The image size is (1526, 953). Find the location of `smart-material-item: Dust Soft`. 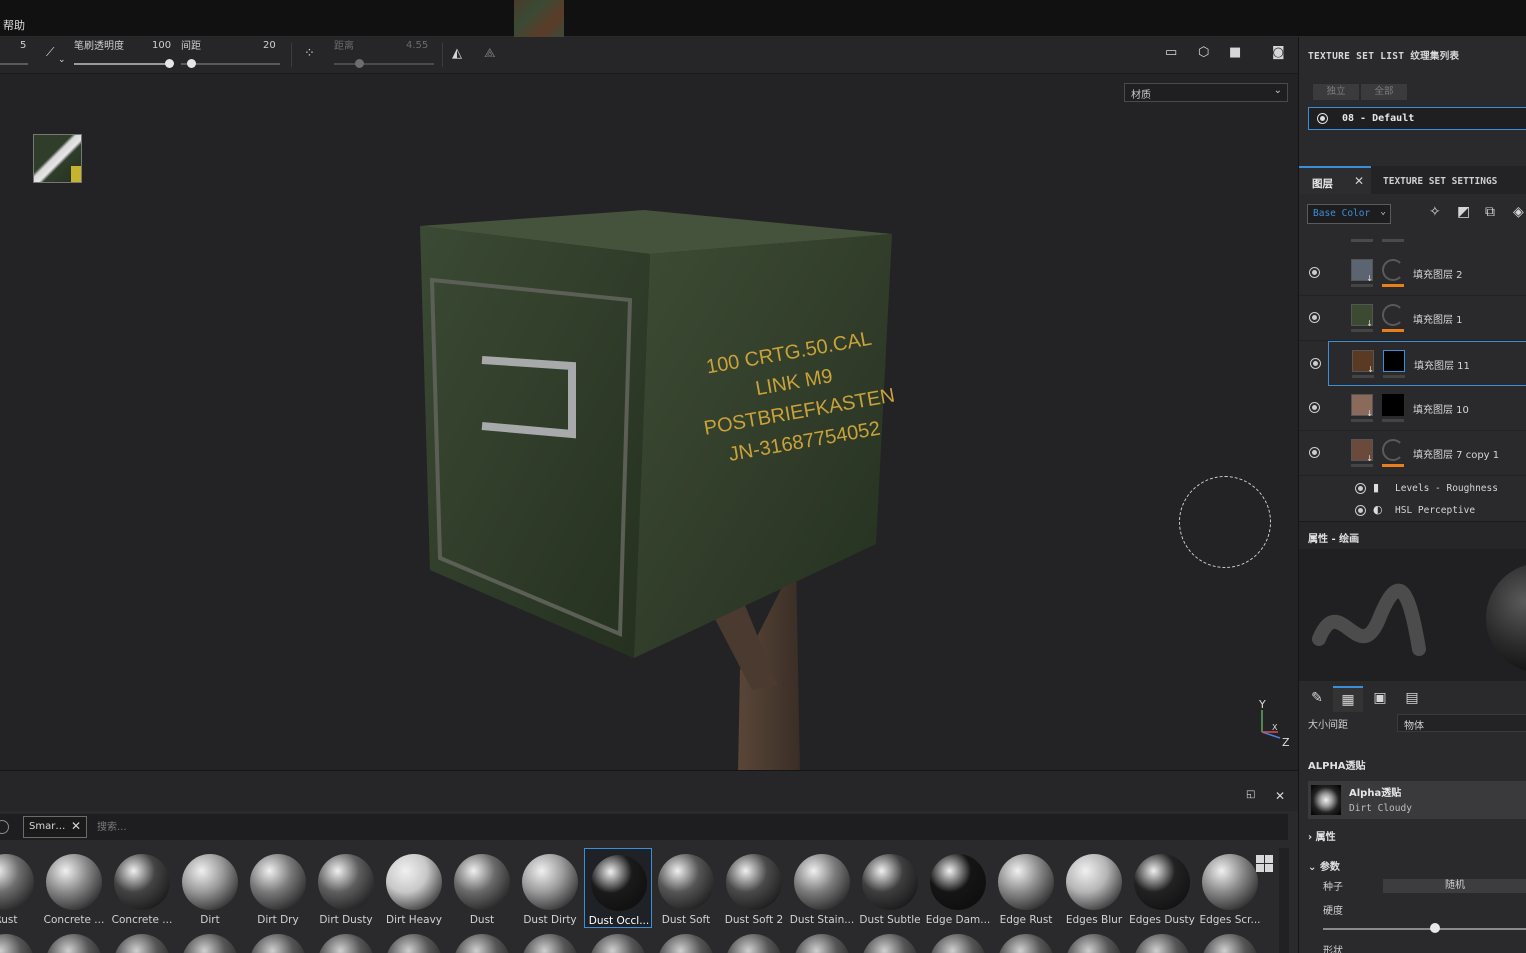

smart-material-item: Dust Soft is located at coordinates (686, 888).